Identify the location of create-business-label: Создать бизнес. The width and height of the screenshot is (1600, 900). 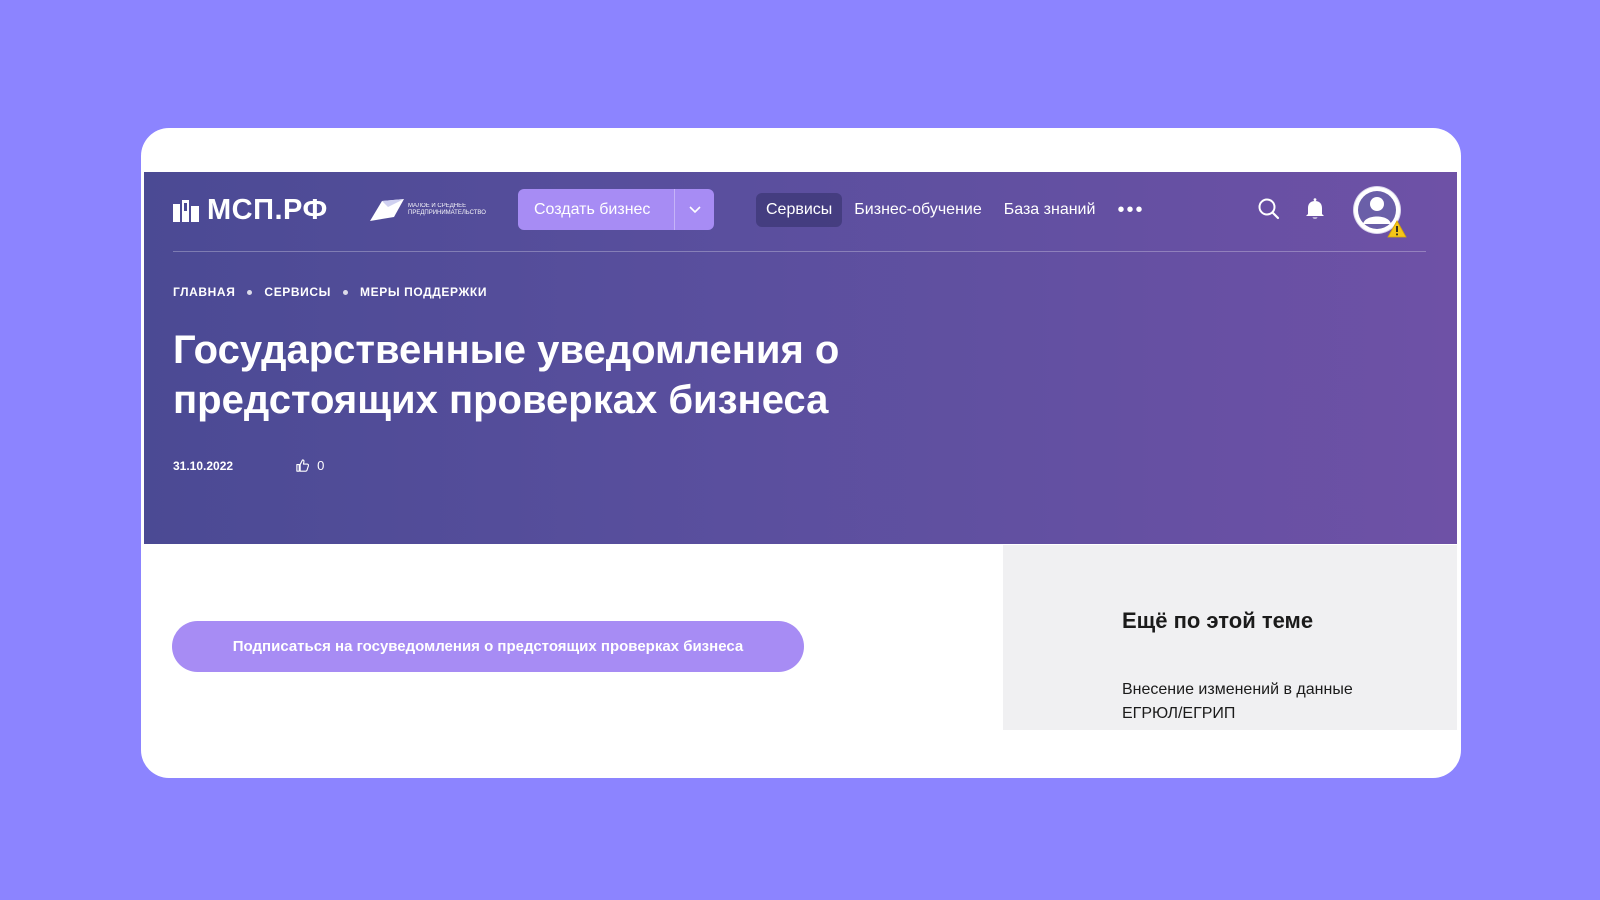
(596, 209).